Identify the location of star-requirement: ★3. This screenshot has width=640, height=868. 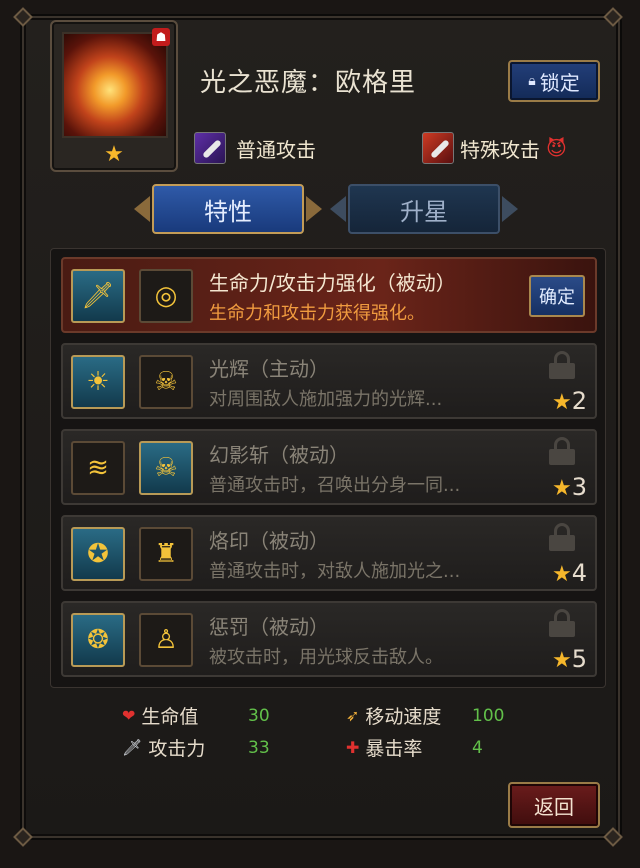
(569, 487).